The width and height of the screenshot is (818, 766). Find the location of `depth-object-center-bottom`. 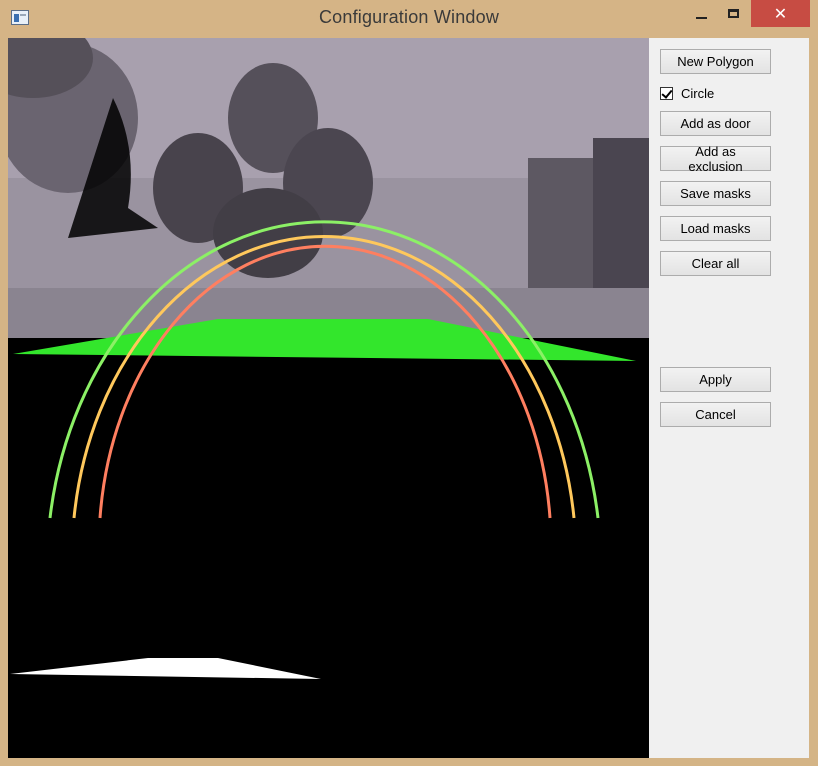

depth-object-center-bottom is located at coordinates (268, 233).